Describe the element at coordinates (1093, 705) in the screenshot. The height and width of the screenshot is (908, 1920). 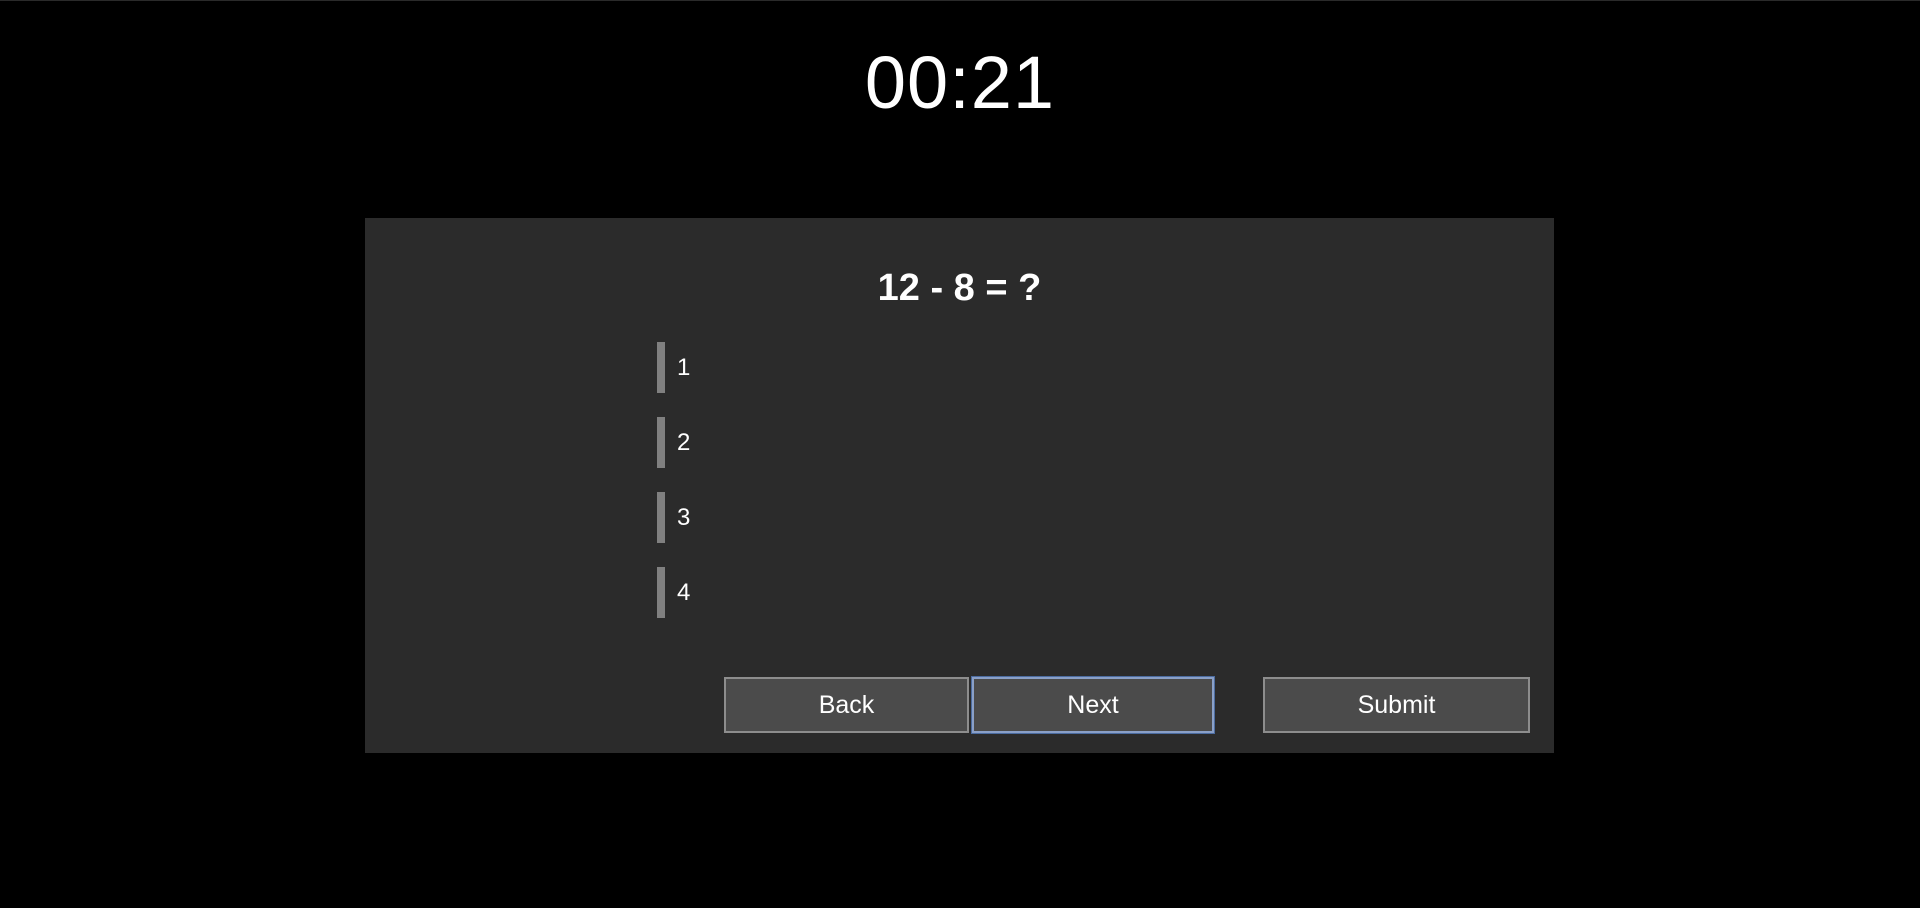
I see `next-button: Next` at that location.